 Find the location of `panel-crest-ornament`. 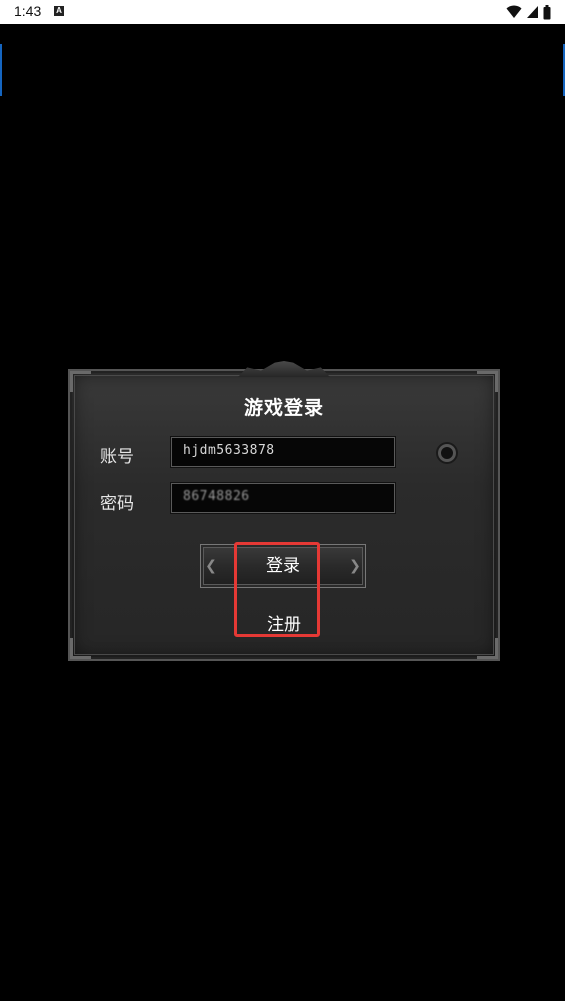

panel-crest-ornament is located at coordinates (284, 369).